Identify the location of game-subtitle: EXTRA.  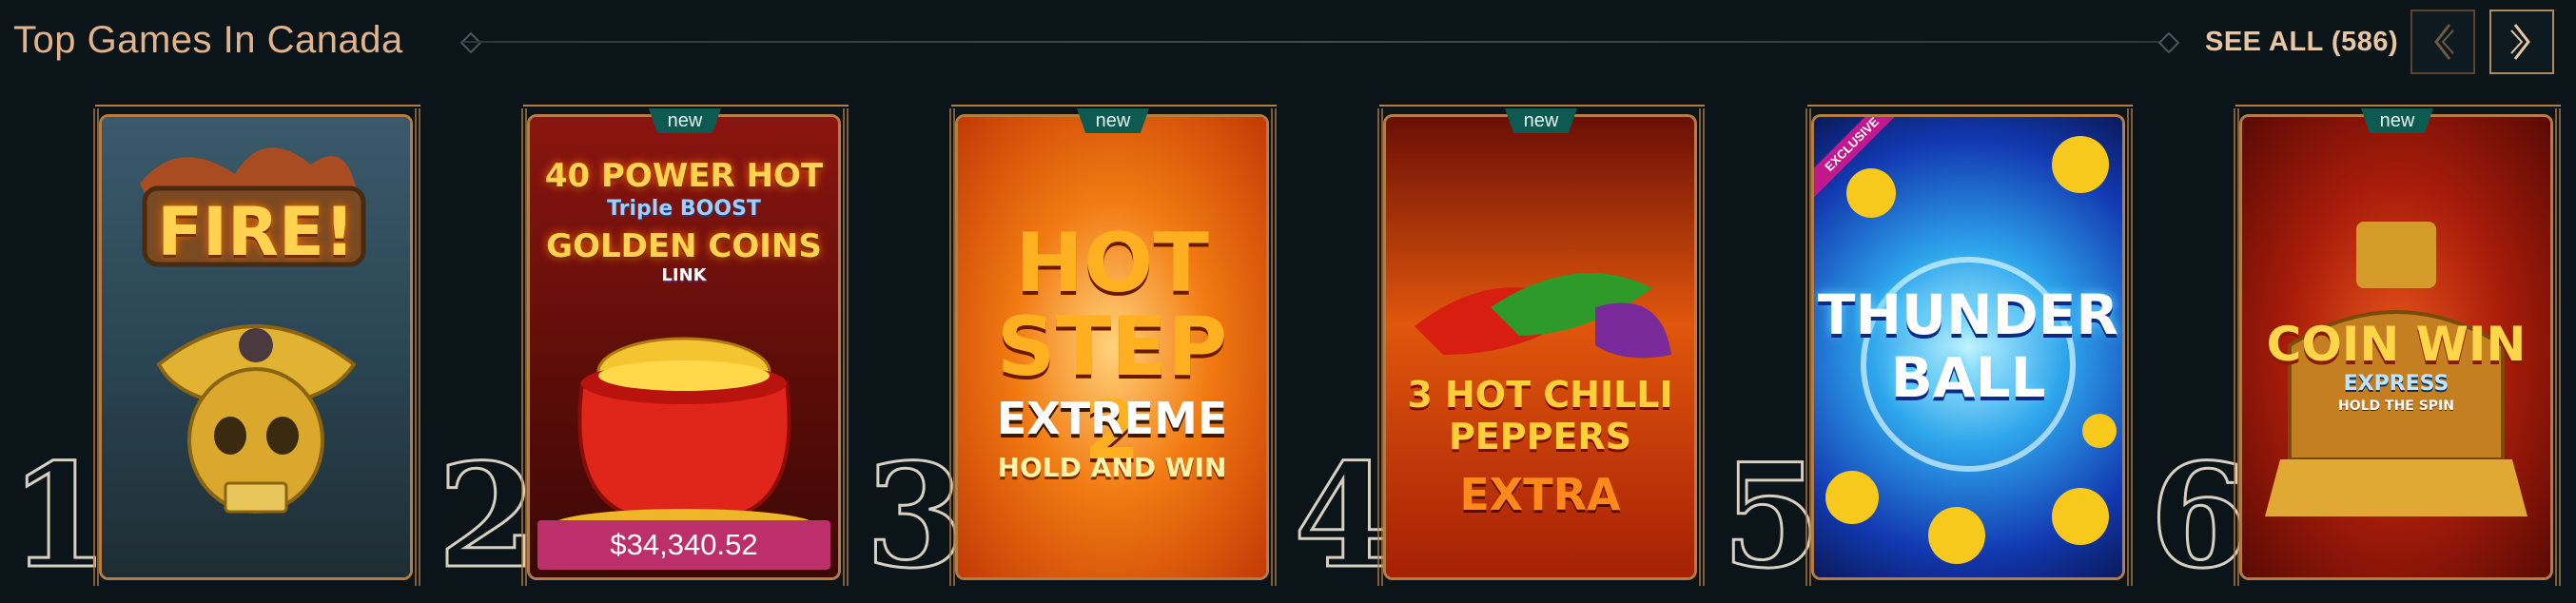
(1540, 494).